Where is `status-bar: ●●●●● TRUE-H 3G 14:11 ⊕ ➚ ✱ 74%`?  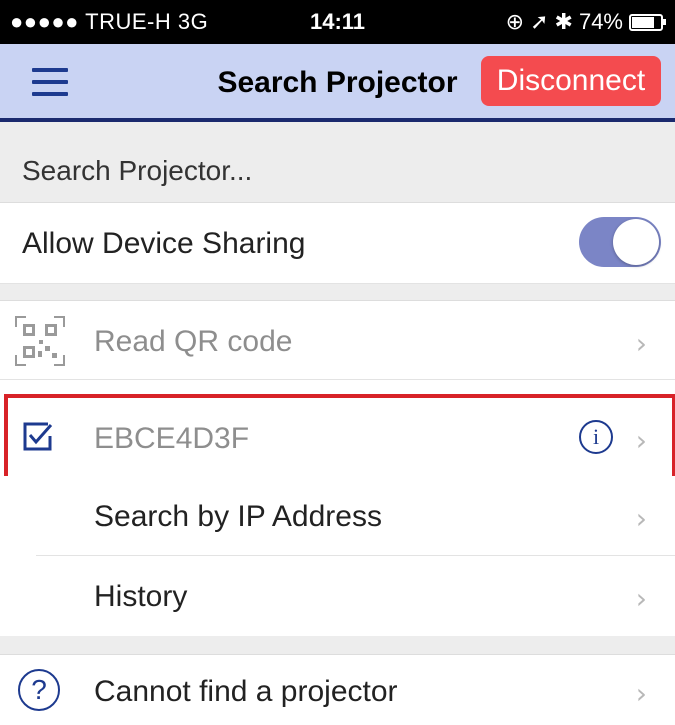 status-bar: ●●●●● TRUE-H 3G 14:11 ⊕ ➚ ✱ 74% is located at coordinates (337, 22).